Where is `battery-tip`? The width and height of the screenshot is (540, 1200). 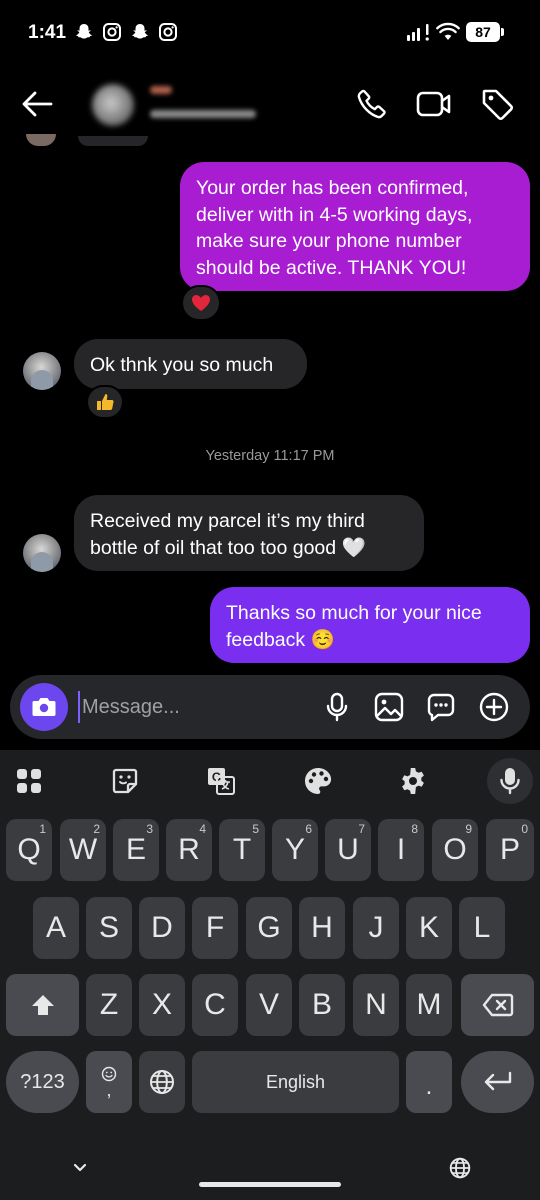
battery-tip is located at coordinates (502, 32).